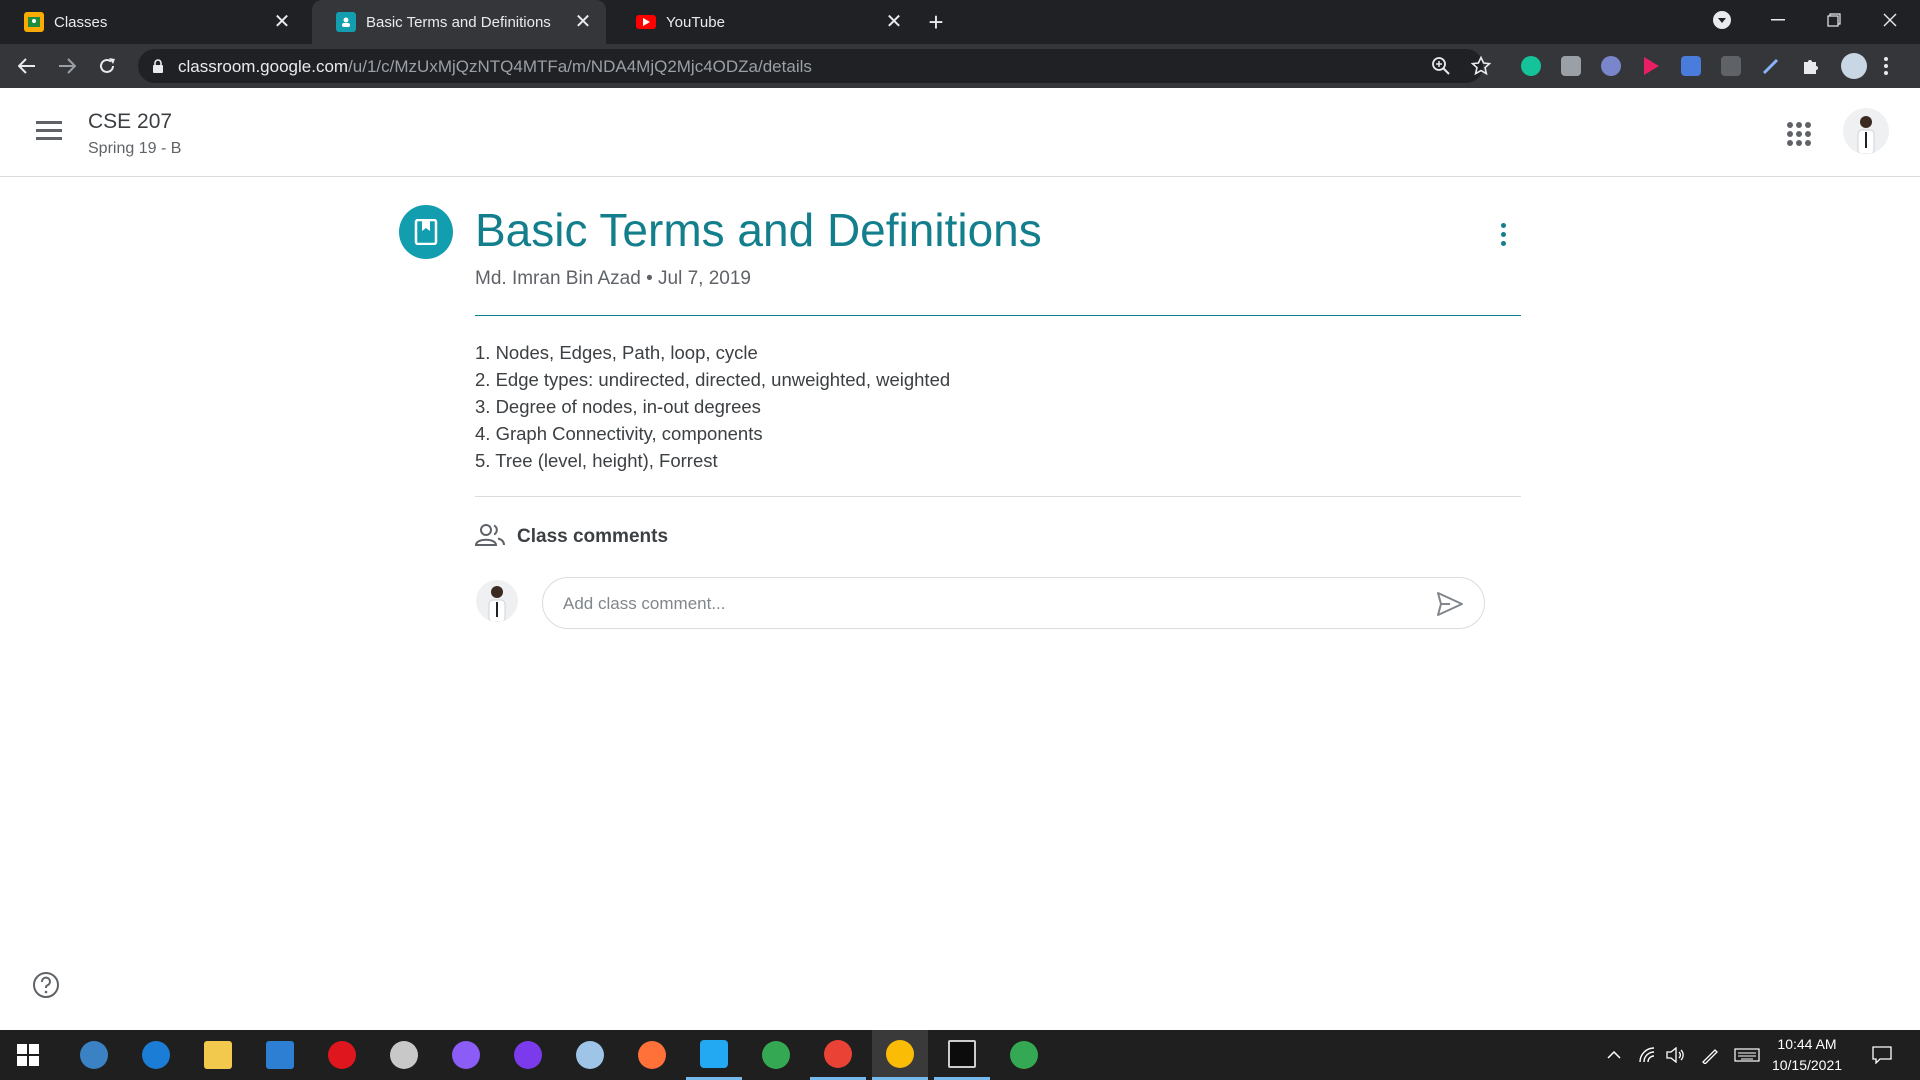 This screenshot has height=1080, width=1920. What do you see at coordinates (1771, 66) in the screenshot?
I see `pen-extension-icon` at bounding box center [1771, 66].